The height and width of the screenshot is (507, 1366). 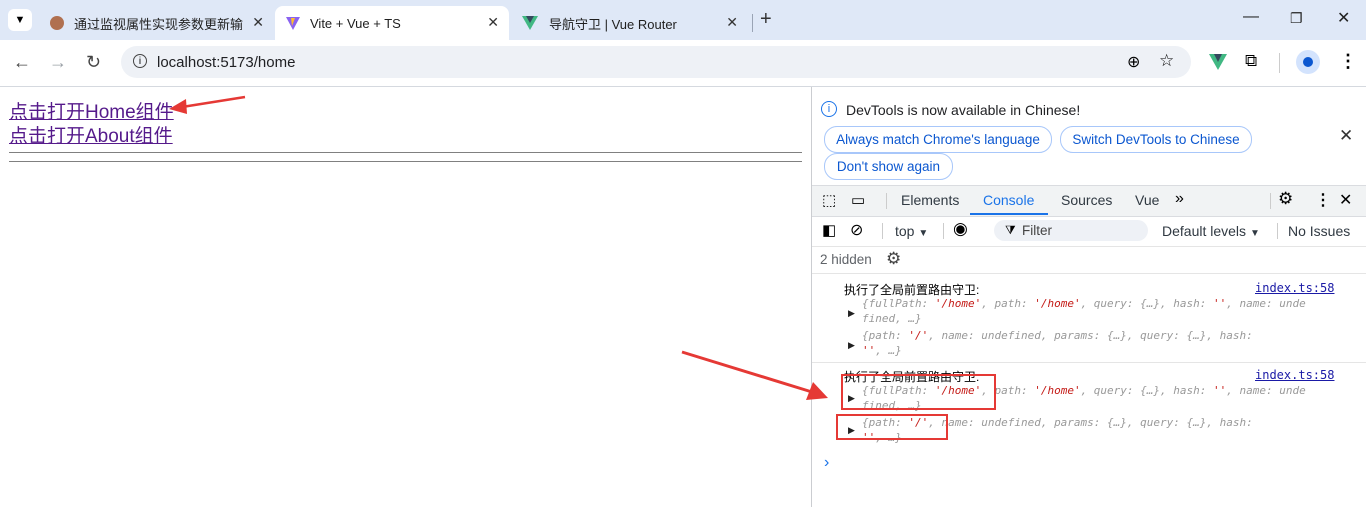 I want to click on annotation-arrowhead, so click(x=178, y=106).